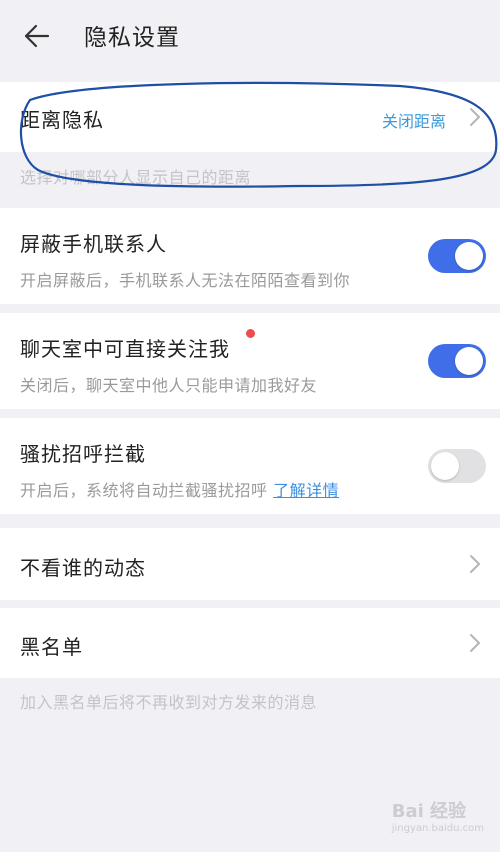  Describe the element at coordinates (185, 280) in the screenshot. I see `block-contacts-description: 开启屏蔽后，手机联系人无法在陌陌查看到你` at that location.